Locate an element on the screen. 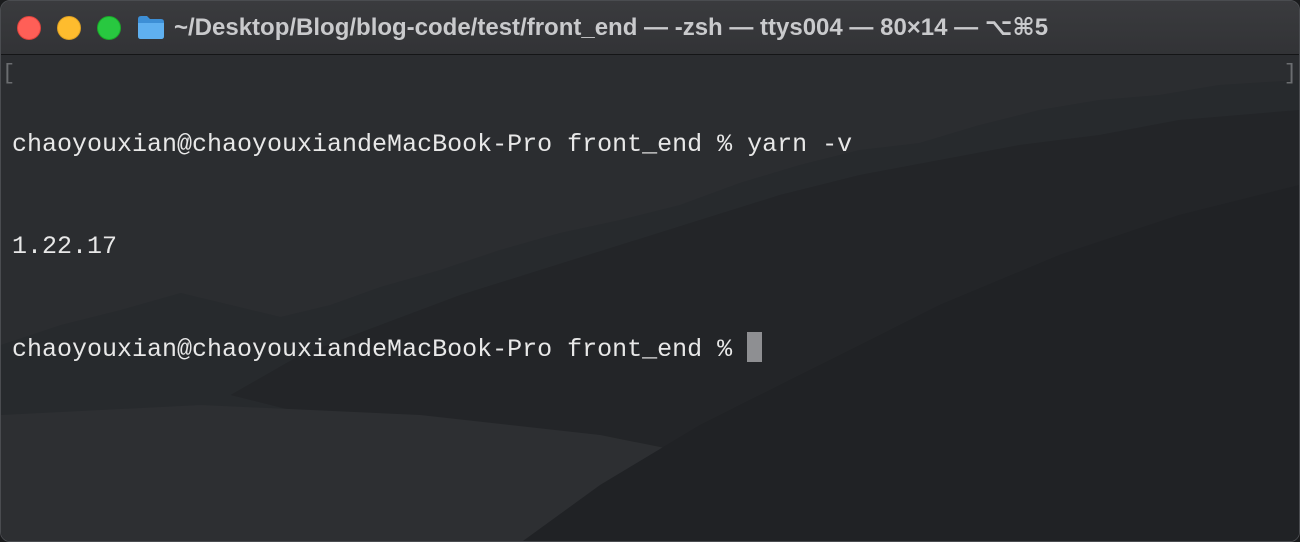  text-cursor is located at coordinates (755, 347).